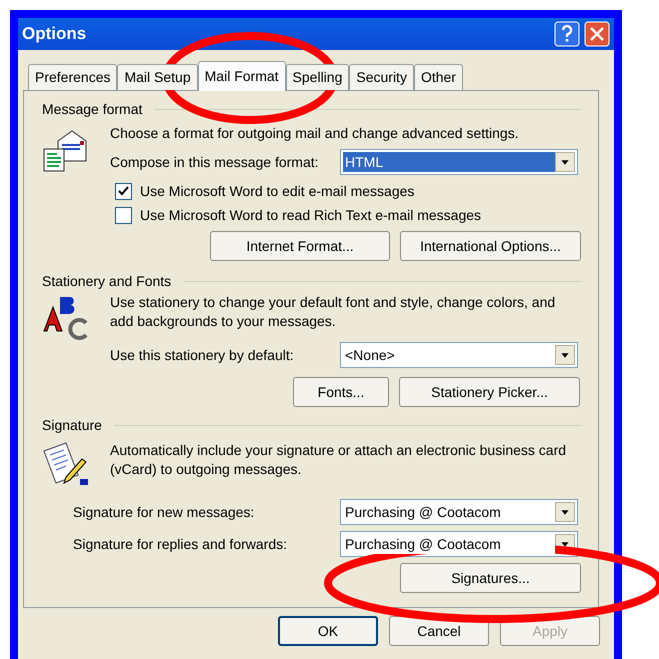 The image size is (659, 659). Describe the element at coordinates (72, 425) in the screenshot. I see `section-heading: Signature` at that location.